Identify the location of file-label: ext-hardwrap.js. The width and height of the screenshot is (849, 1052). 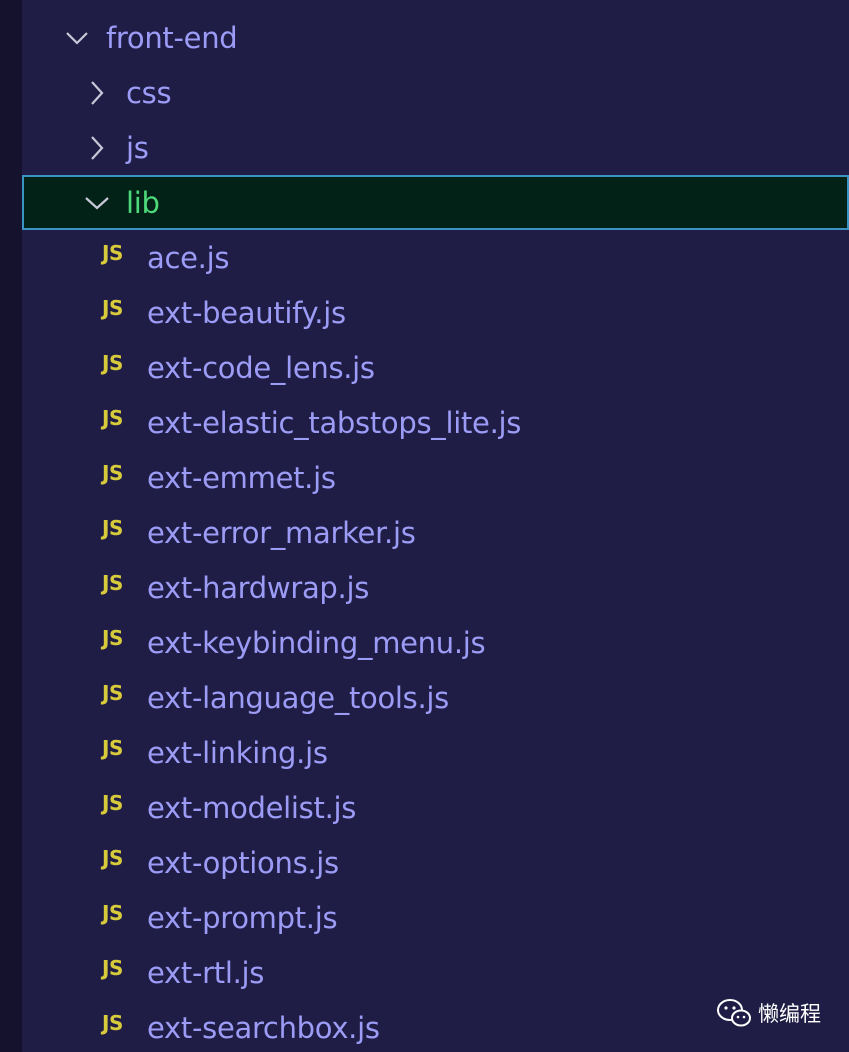
(258, 587).